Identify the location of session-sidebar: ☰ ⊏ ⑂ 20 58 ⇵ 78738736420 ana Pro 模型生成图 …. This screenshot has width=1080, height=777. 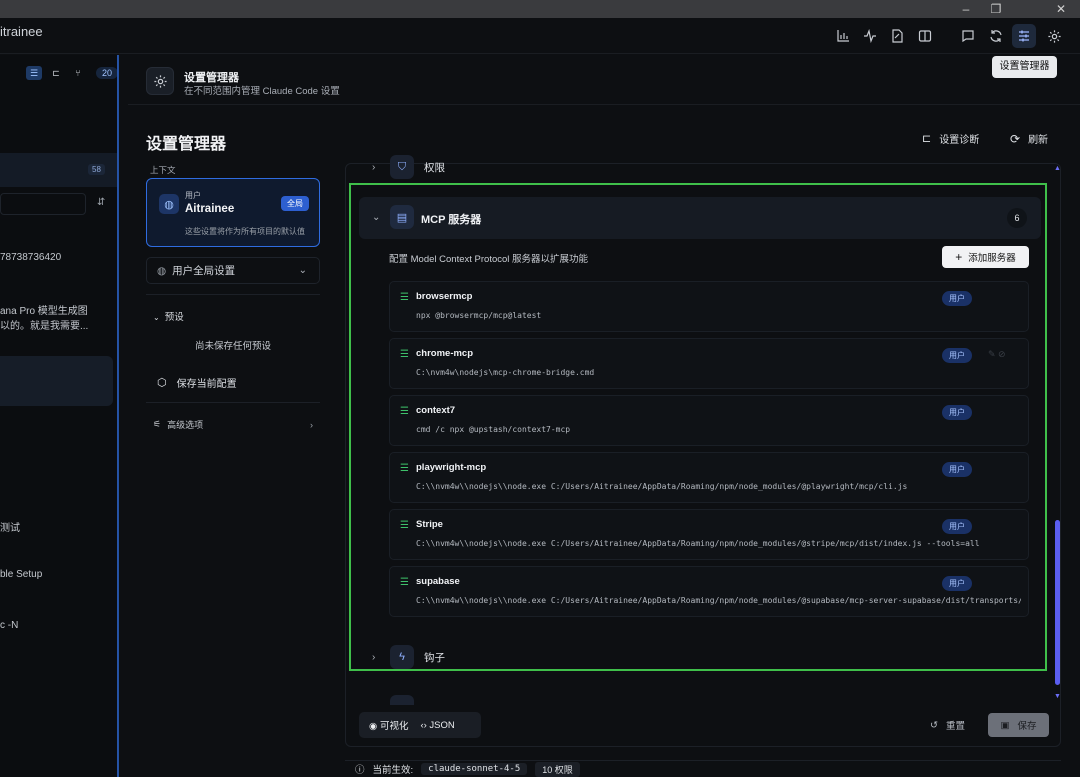
(59, 416).